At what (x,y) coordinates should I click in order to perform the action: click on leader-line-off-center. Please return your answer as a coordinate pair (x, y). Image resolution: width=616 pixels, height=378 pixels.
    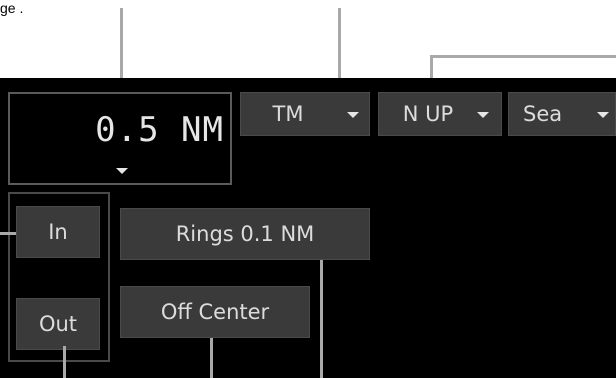
    Looking at the image, I should click on (211, 358).